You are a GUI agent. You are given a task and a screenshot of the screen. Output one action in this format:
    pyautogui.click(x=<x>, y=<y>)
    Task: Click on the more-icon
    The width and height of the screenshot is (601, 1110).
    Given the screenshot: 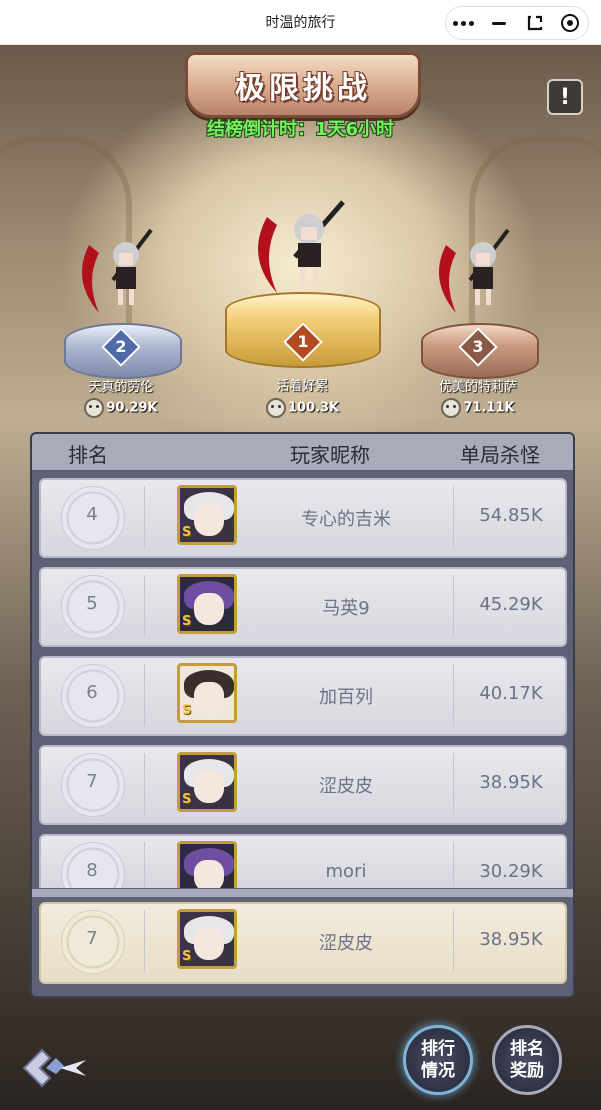 What is the action you would take?
    pyautogui.click(x=464, y=23)
    